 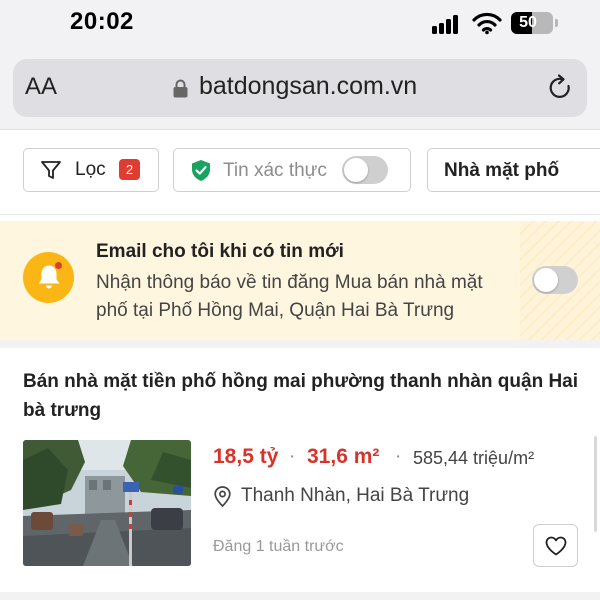 I want to click on listing-price: 18,5 tỷ, so click(x=246, y=456).